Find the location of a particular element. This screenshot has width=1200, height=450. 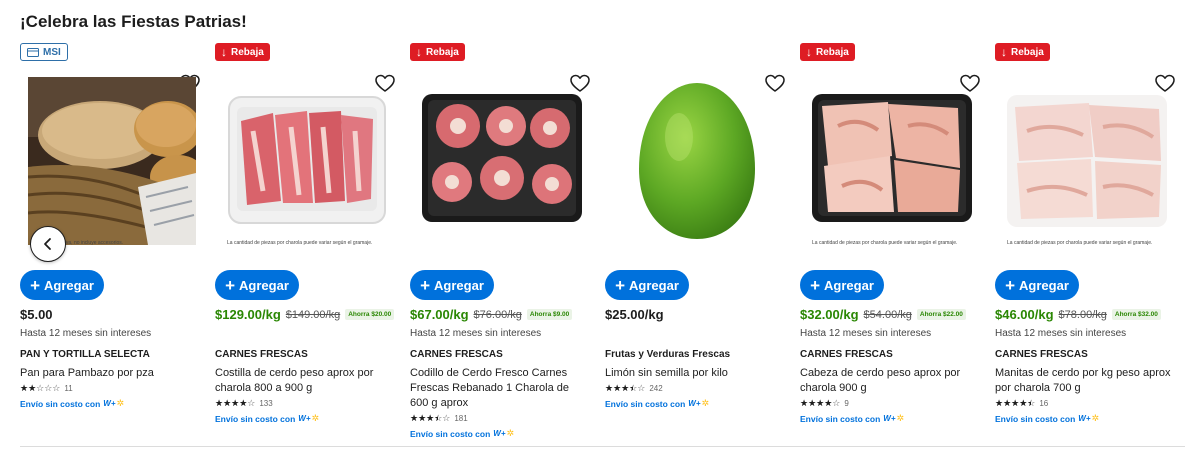

price-row: $67.00/kg $76.00/kg Ahorra $9.00 is located at coordinates (505, 314).